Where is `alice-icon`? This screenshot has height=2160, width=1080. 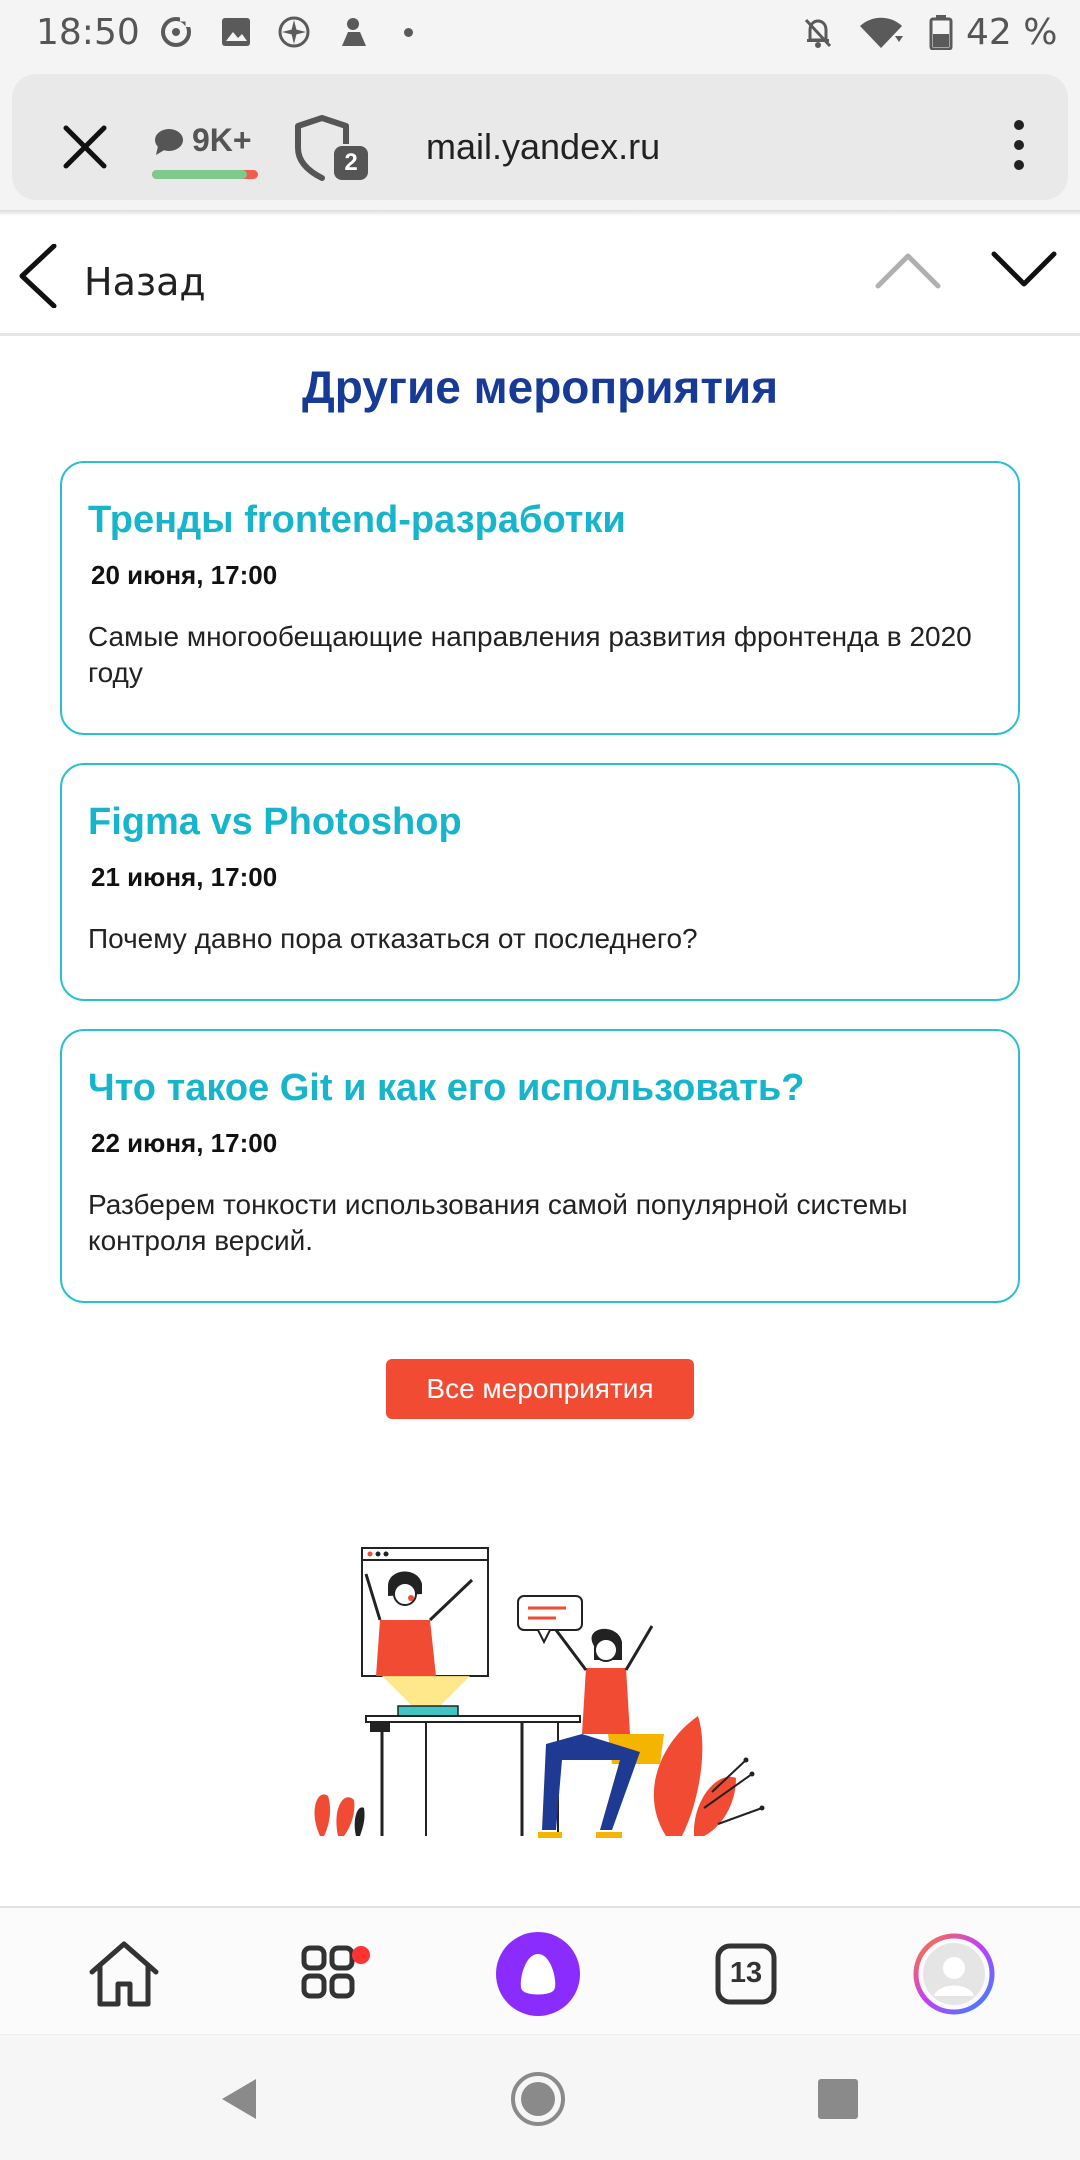
alice-icon is located at coordinates (538, 1974).